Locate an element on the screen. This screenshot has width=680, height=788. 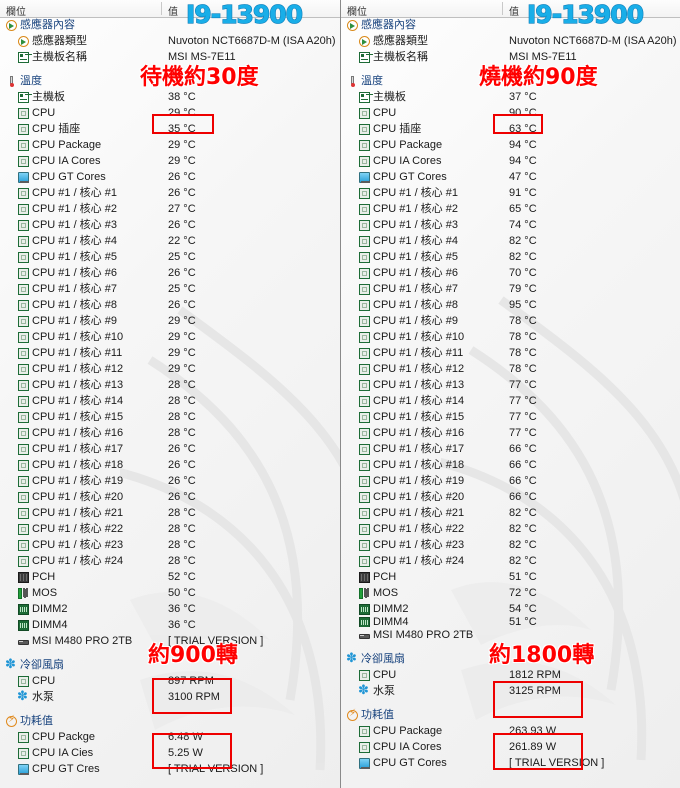
sensor-row: DIMM2 36 °C is located at coordinates (170, 609).